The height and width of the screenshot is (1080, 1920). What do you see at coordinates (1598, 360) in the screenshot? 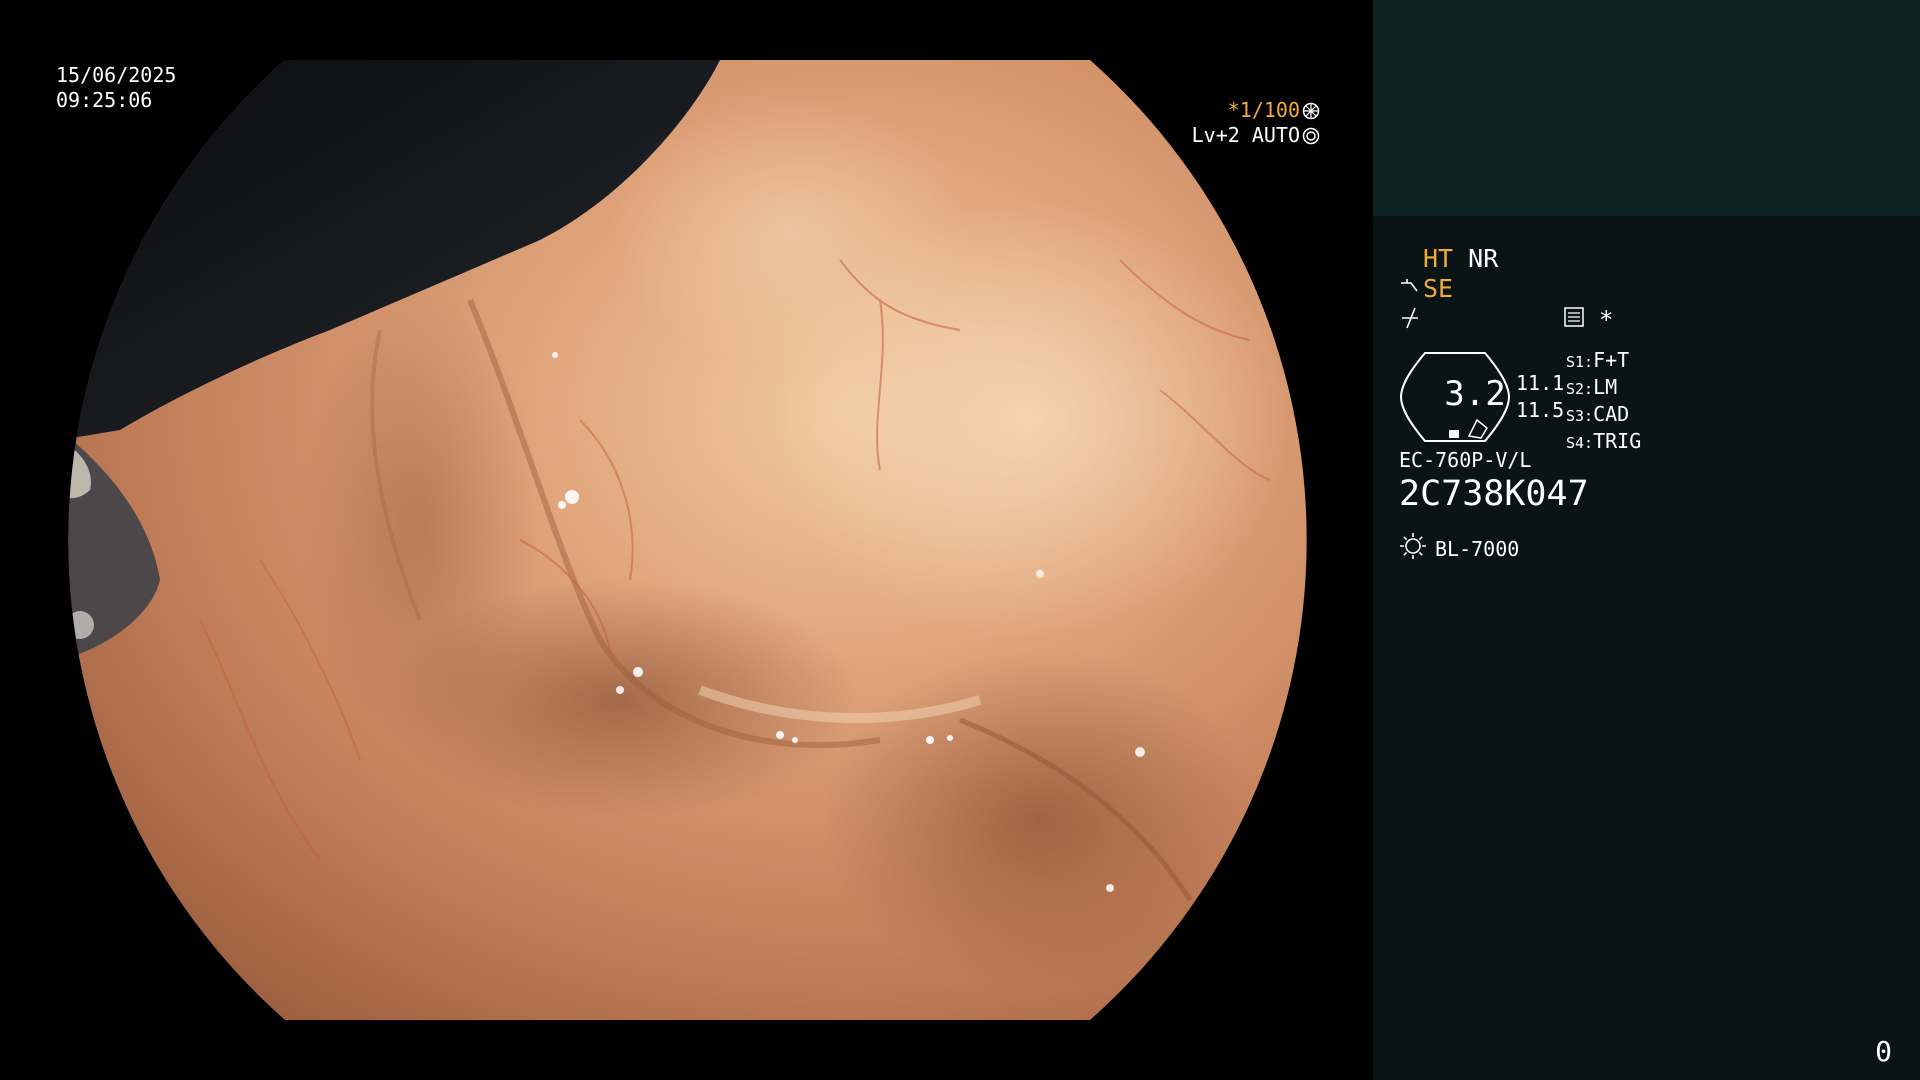
I see `switch-s1: S1:F+T` at bounding box center [1598, 360].